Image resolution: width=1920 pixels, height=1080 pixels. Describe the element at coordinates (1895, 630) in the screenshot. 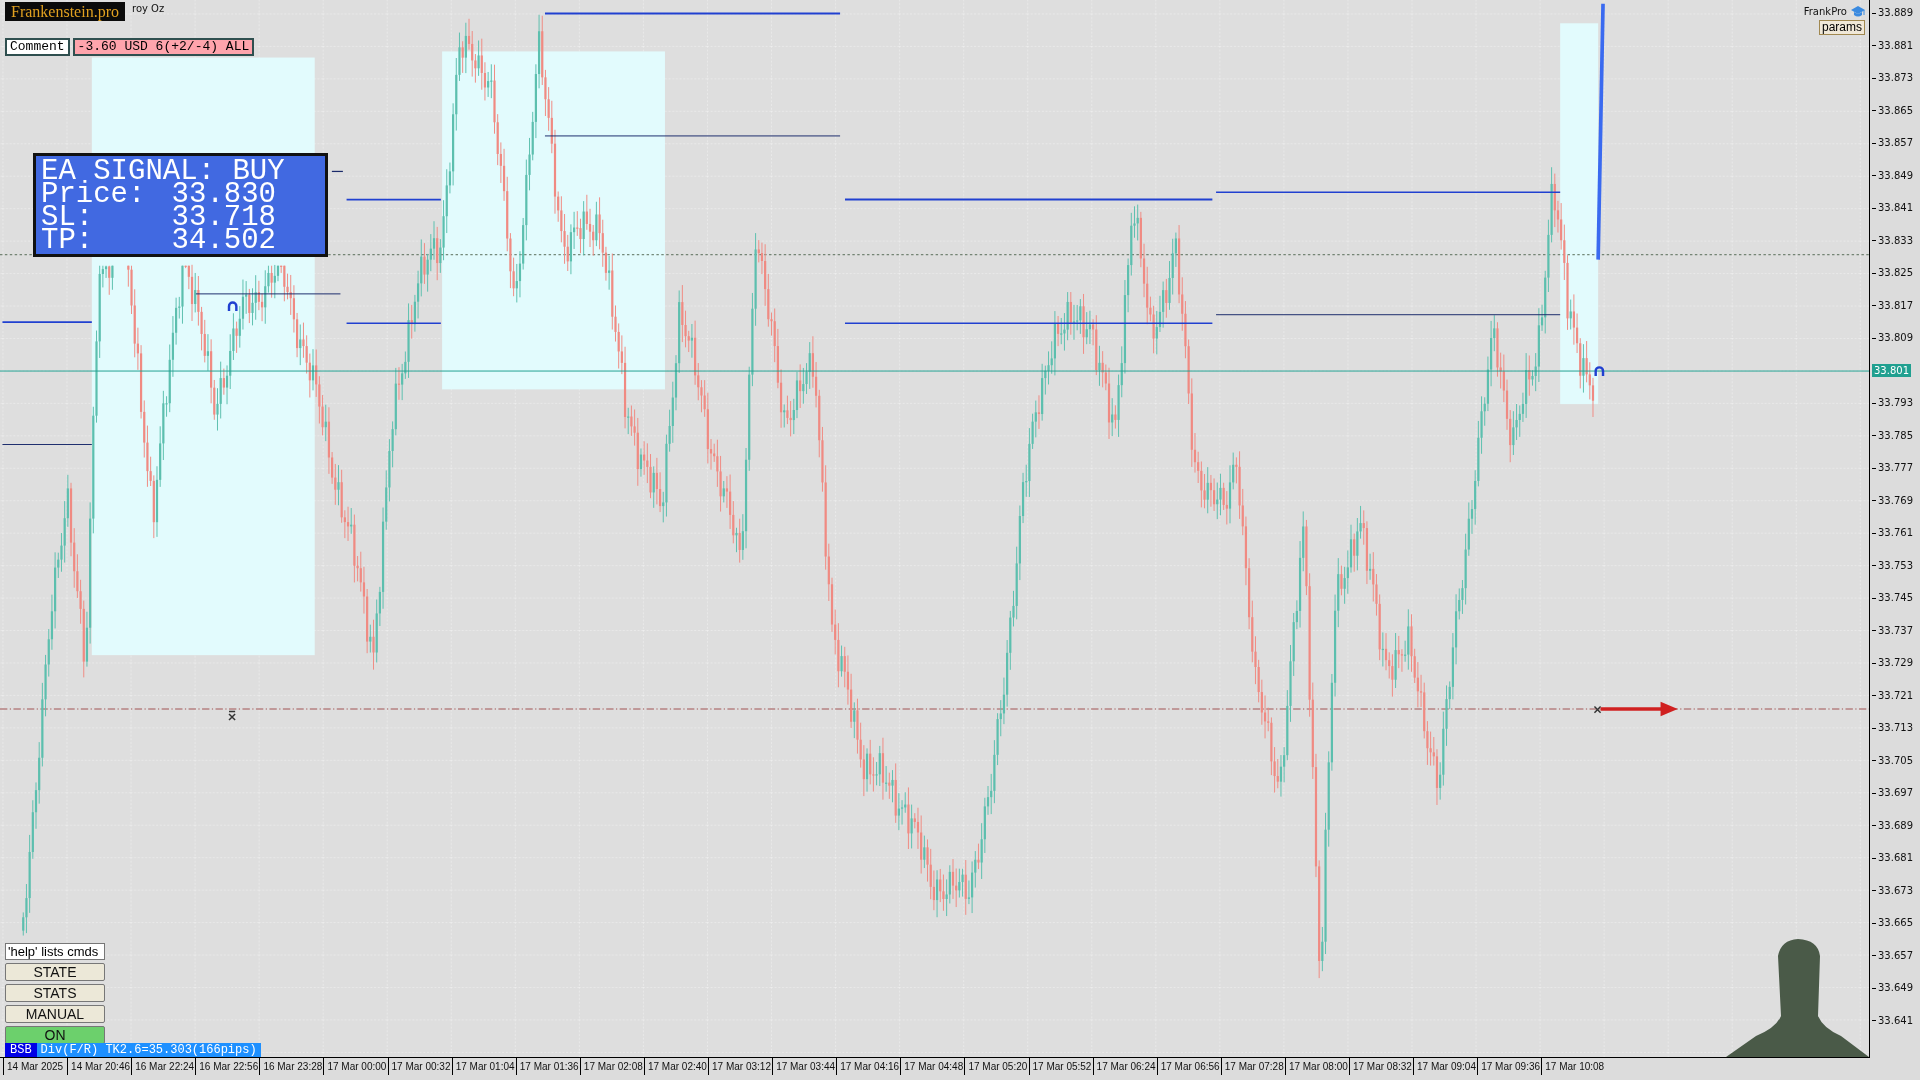

I see `price-tick: 33.737` at that location.